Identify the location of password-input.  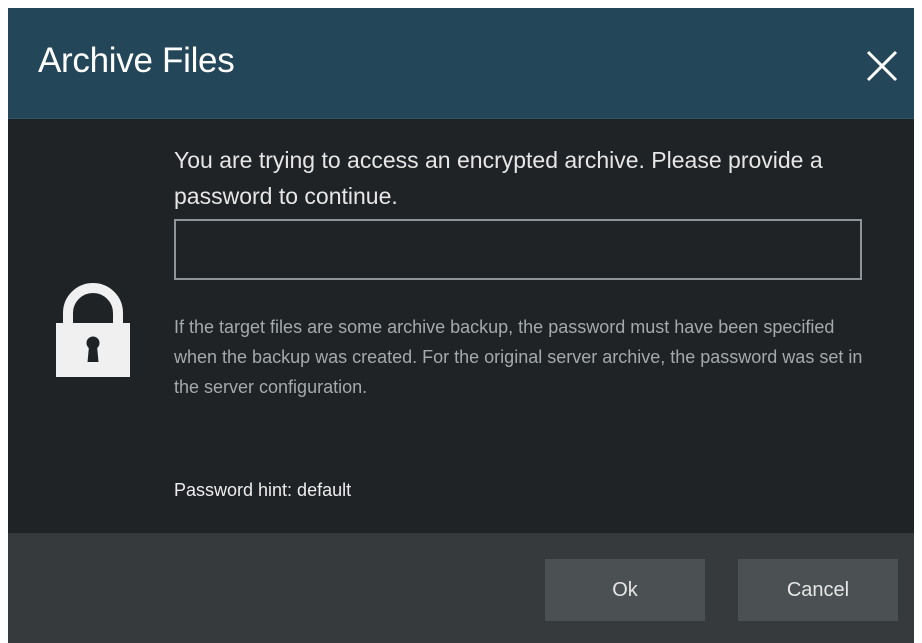
(518, 249).